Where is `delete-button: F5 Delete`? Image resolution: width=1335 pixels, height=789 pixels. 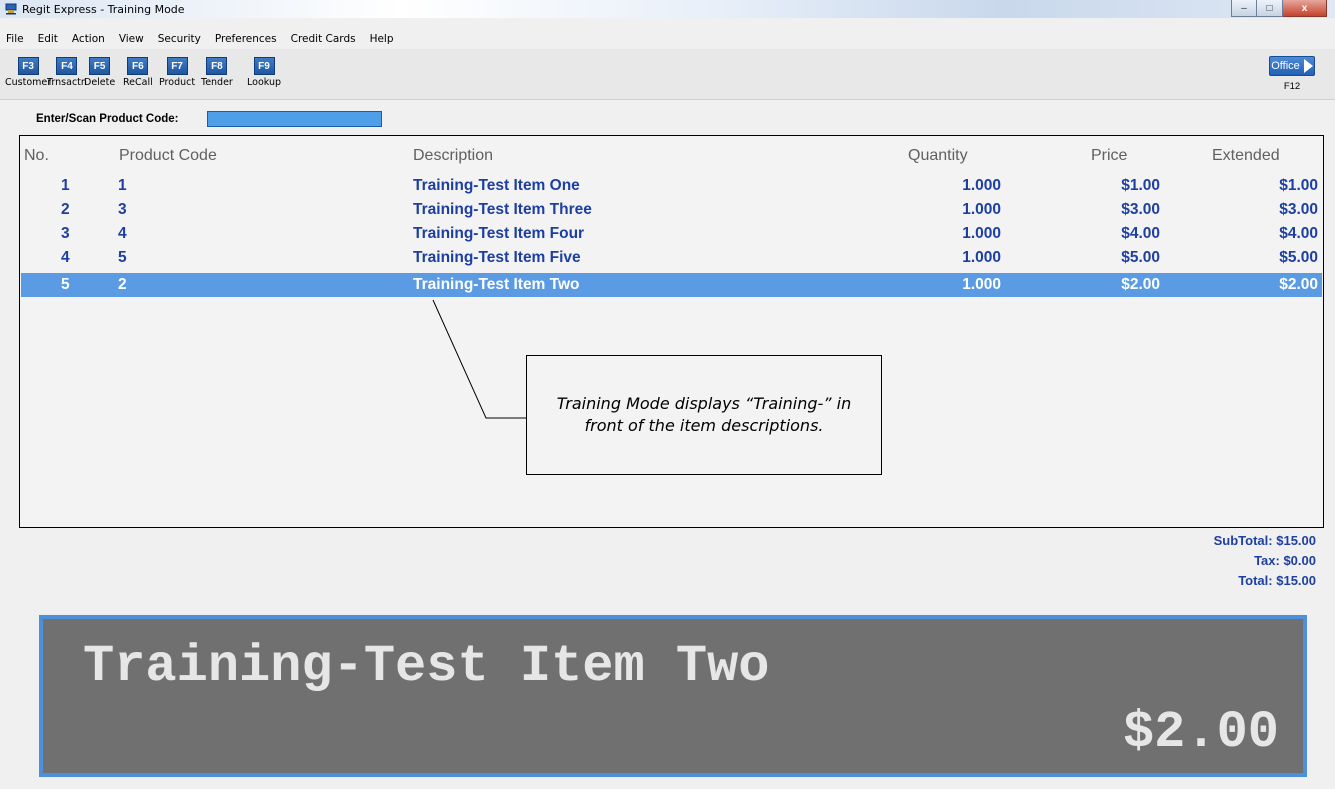
delete-button: F5 Delete is located at coordinates (99, 72).